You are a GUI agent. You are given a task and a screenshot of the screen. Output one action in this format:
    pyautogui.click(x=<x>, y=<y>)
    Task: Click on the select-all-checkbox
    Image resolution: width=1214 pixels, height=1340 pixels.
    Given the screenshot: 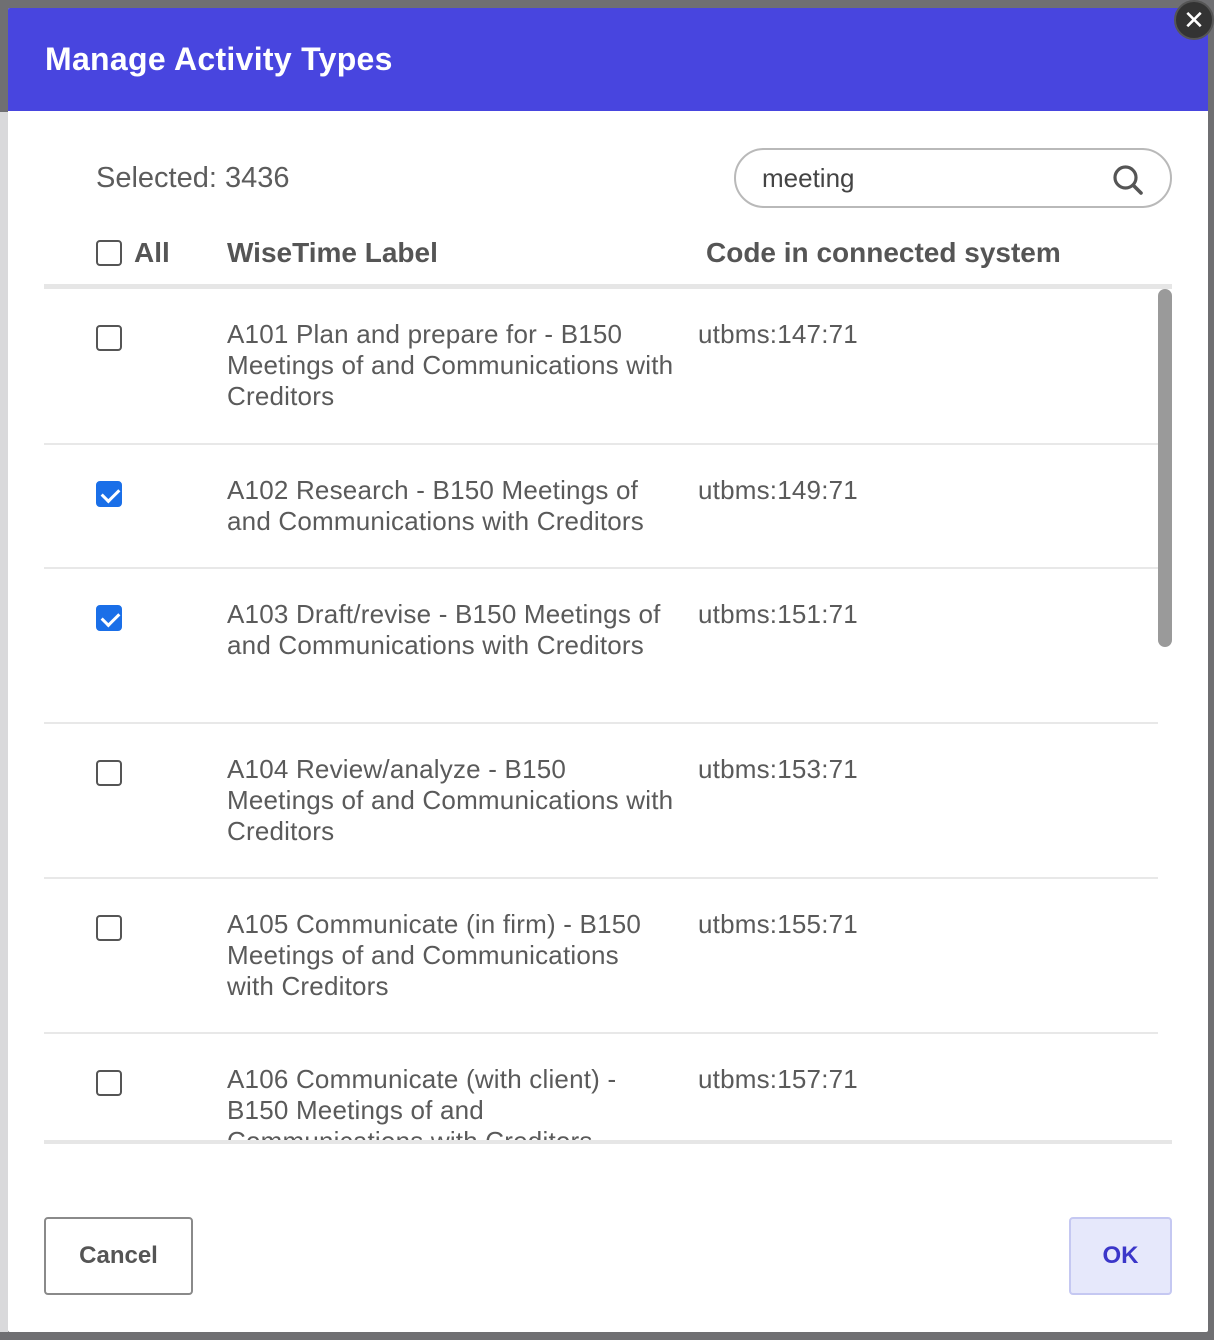 What is the action you would take?
    pyautogui.click(x=109, y=253)
    